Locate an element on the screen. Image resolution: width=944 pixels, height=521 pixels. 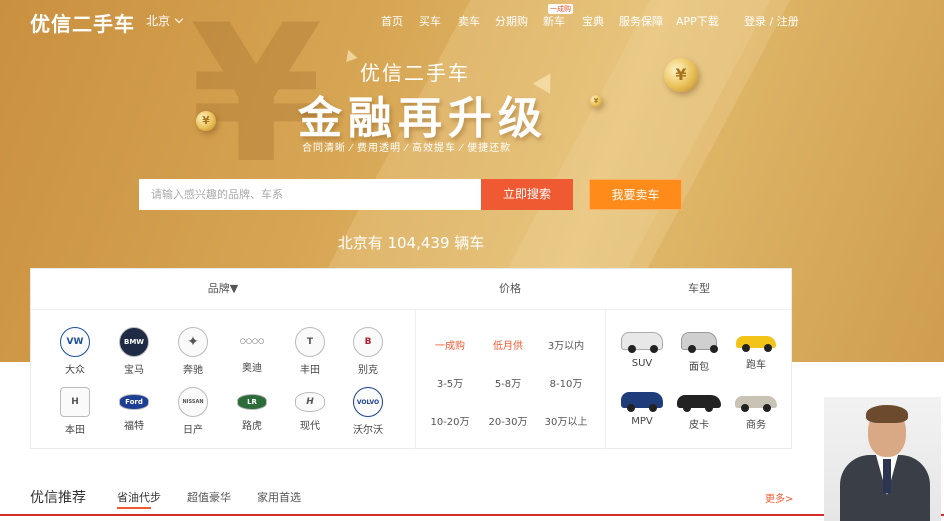
brand-item-ford: Ford 福特 is located at coordinates (134, 409).